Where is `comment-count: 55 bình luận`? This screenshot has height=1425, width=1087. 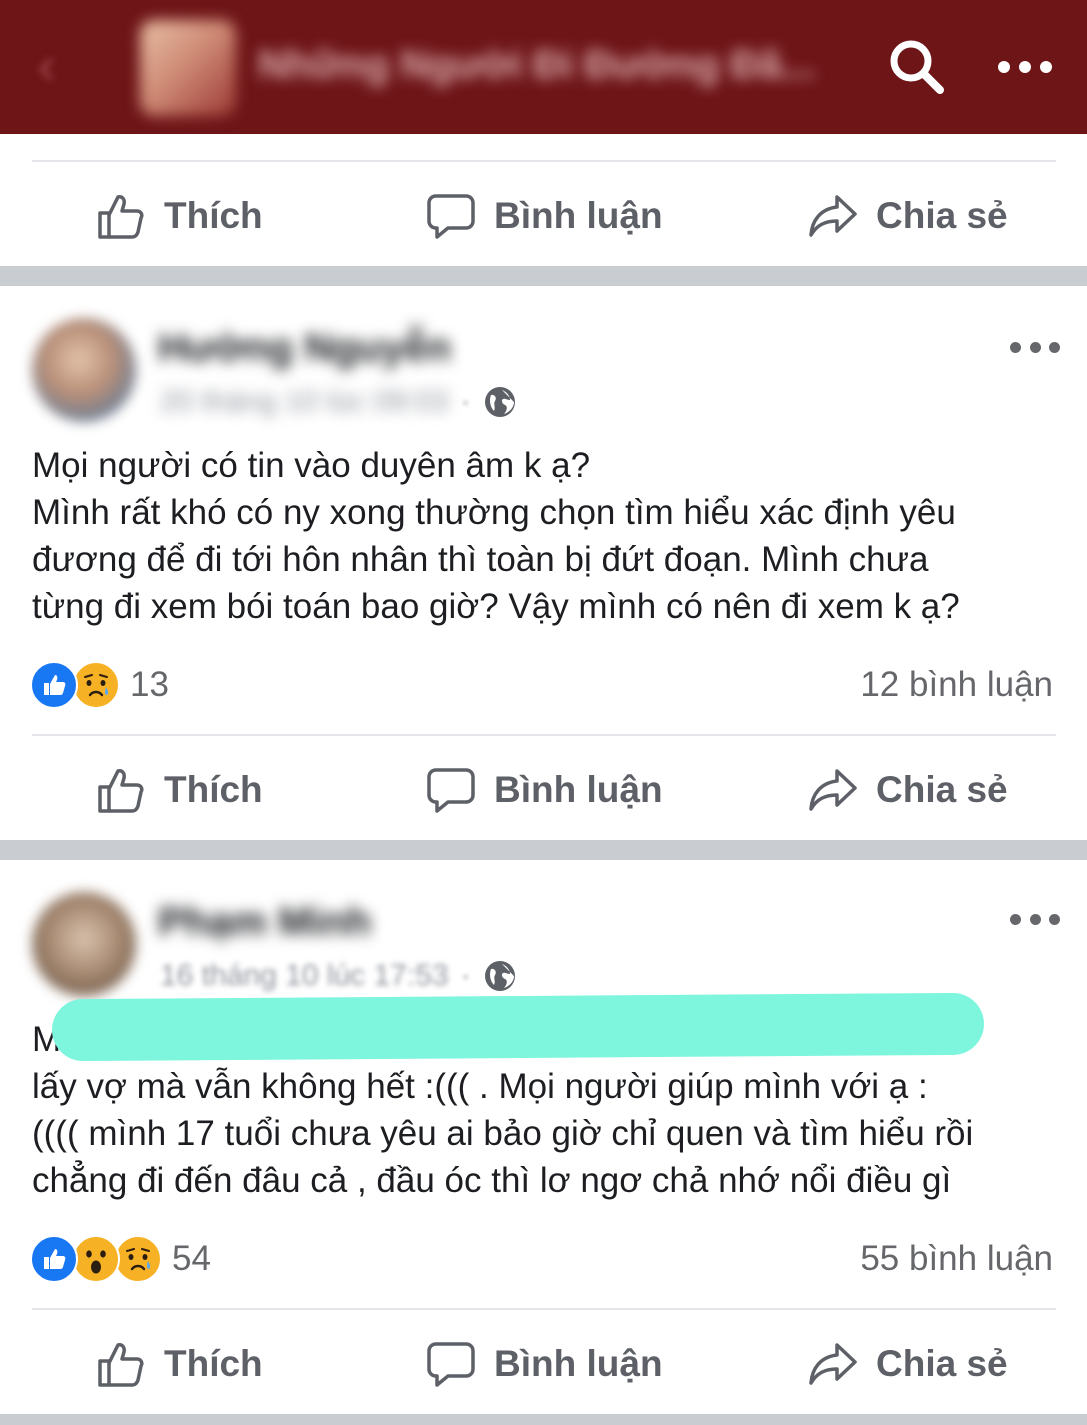 comment-count: 55 bình luận is located at coordinates (956, 1259).